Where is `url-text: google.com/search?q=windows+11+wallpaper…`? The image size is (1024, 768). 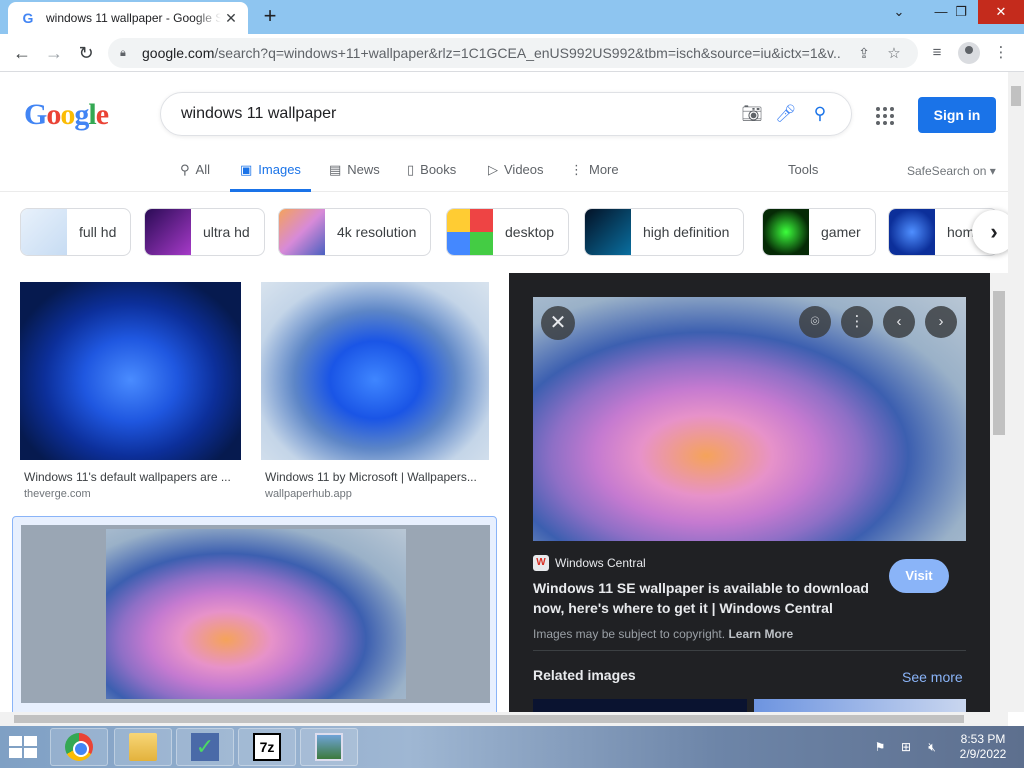 url-text: google.com/search?q=windows+11+wallpaper… is located at coordinates (492, 53).